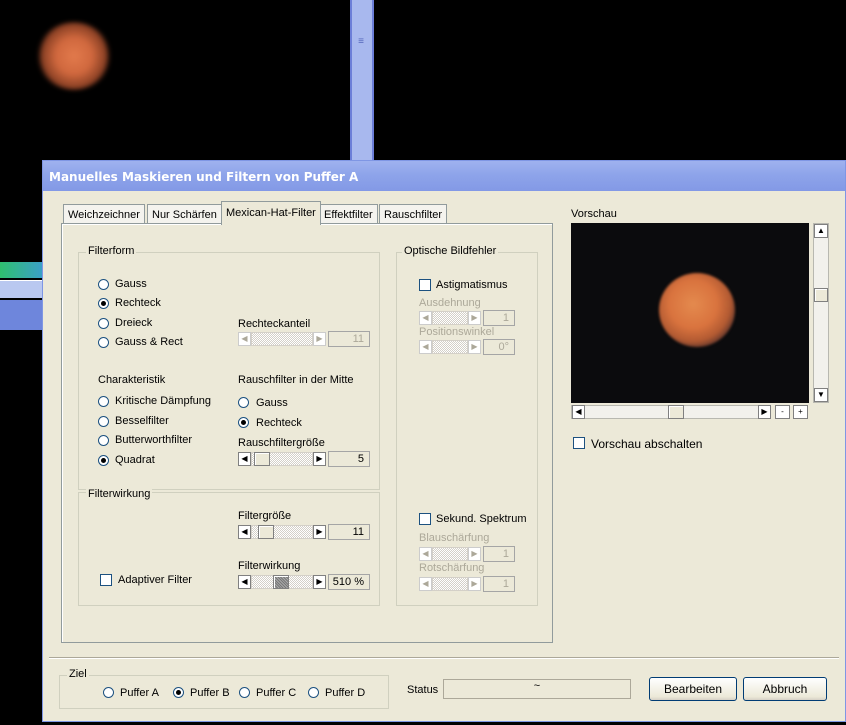 The width and height of the screenshot is (846, 725). What do you see at coordinates (349, 339) in the screenshot?
I see `rechteckanteil-value: 11` at bounding box center [349, 339].